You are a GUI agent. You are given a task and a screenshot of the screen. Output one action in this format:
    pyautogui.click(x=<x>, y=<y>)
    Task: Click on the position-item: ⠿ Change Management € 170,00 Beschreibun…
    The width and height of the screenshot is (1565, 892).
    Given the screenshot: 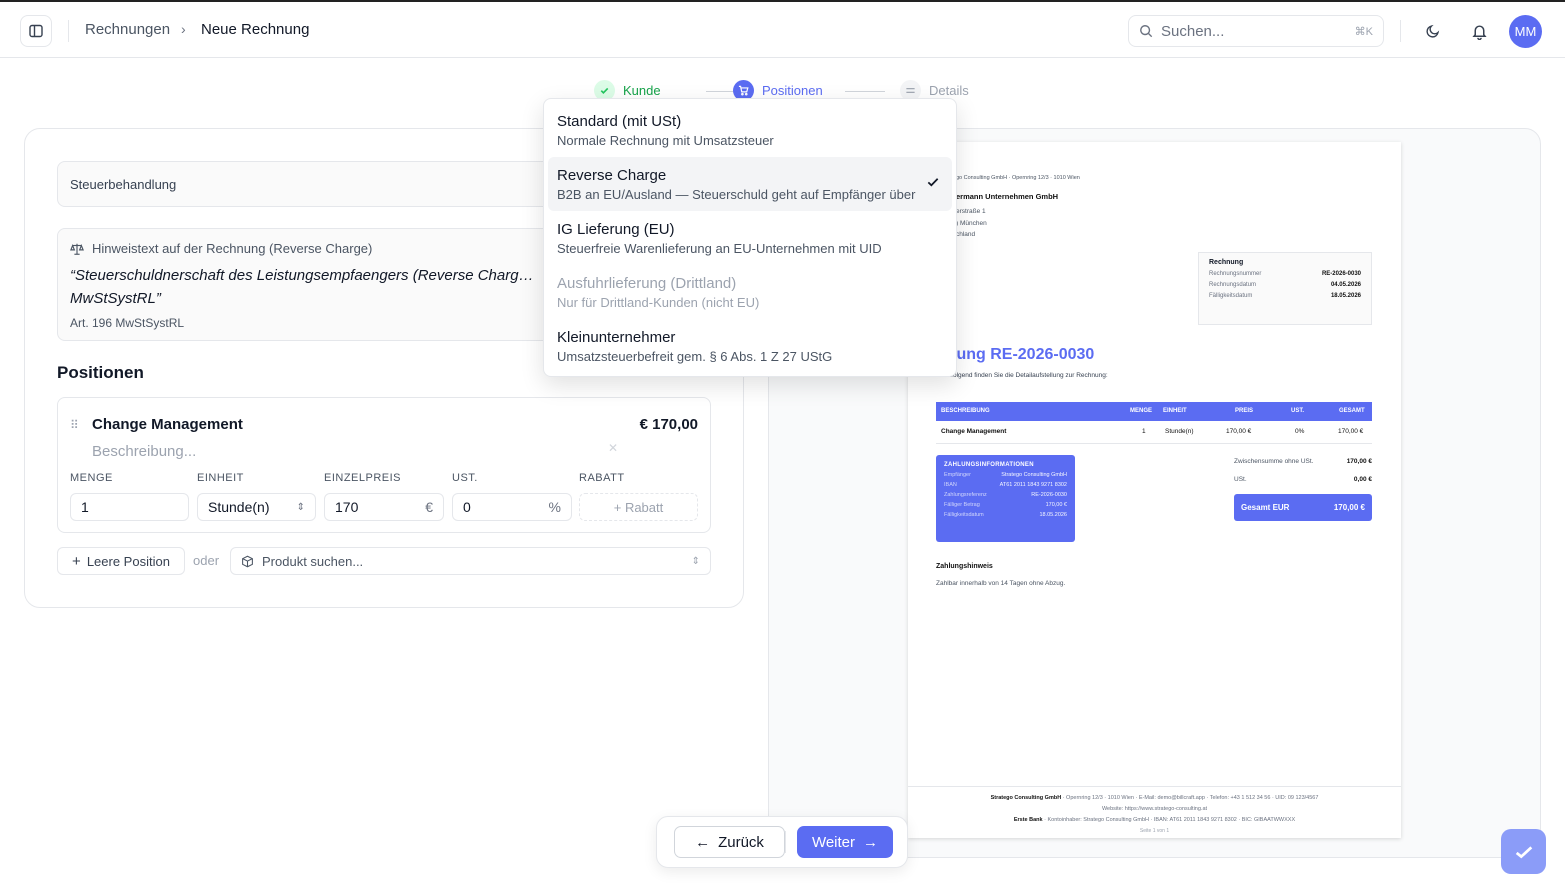 What is the action you would take?
    pyautogui.click(x=384, y=465)
    